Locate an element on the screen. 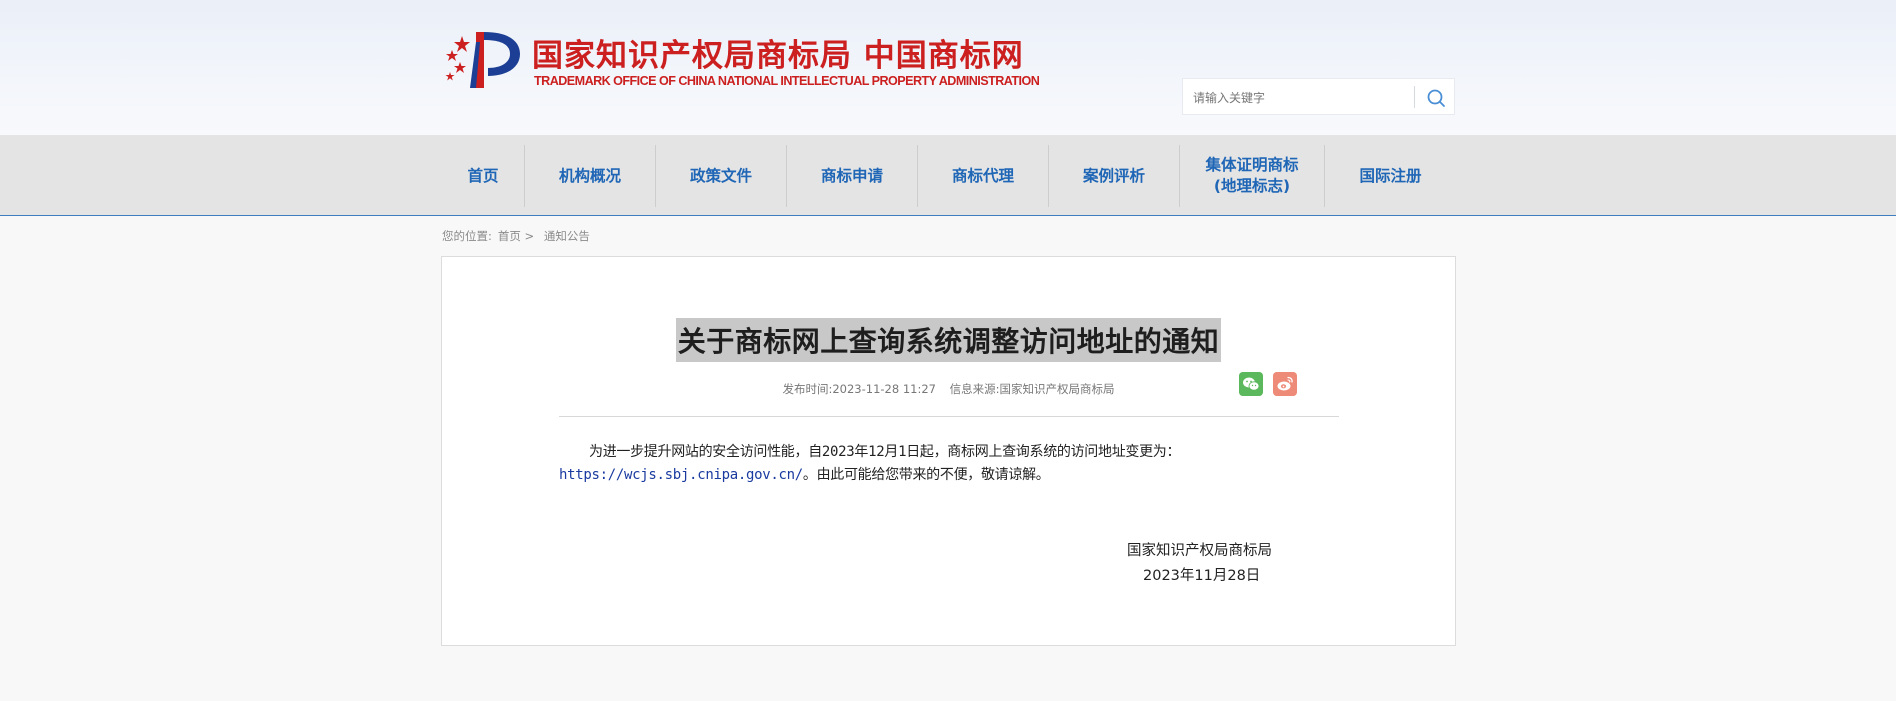 This screenshot has height=701, width=1896. nav-label-line1: 集体证明商标 is located at coordinates (1252, 165).